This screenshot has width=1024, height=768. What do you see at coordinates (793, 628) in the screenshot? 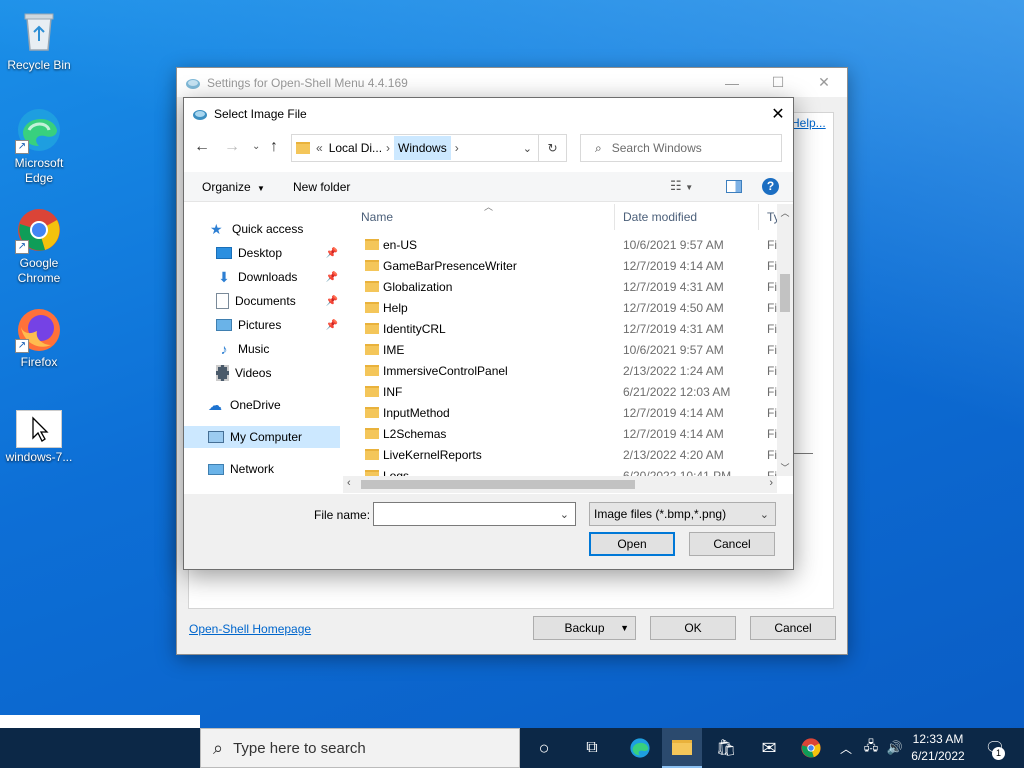
I see `settings-cancel-button: Cancel` at bounding box center [793, 628].